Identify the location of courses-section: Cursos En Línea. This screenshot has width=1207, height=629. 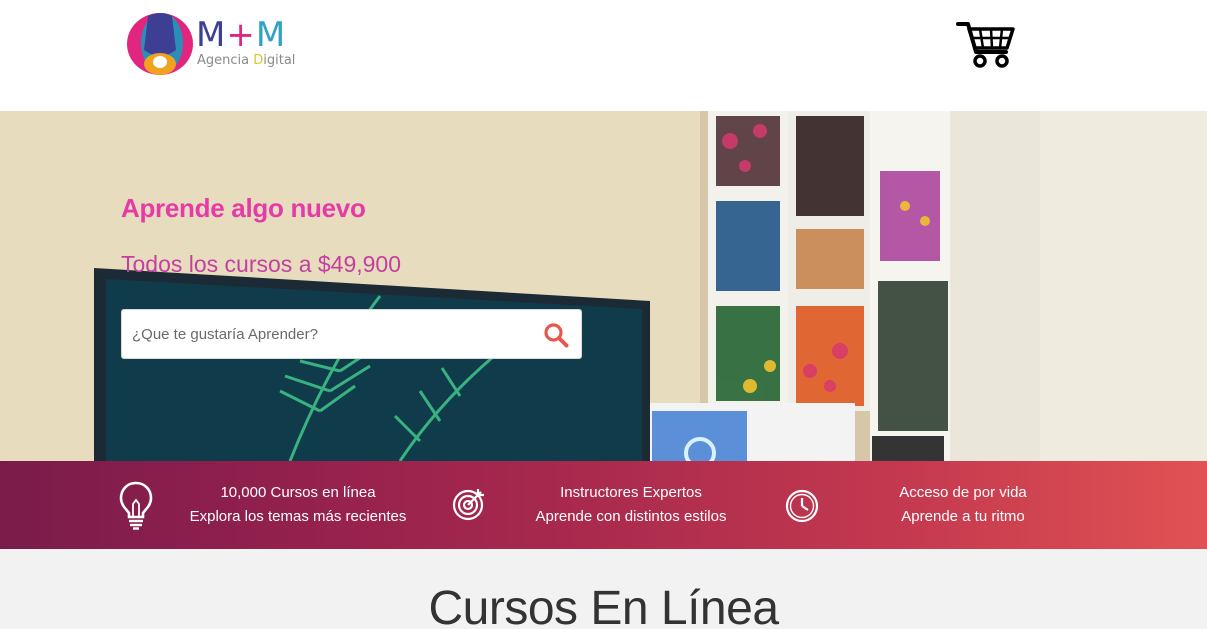
(603, 589).